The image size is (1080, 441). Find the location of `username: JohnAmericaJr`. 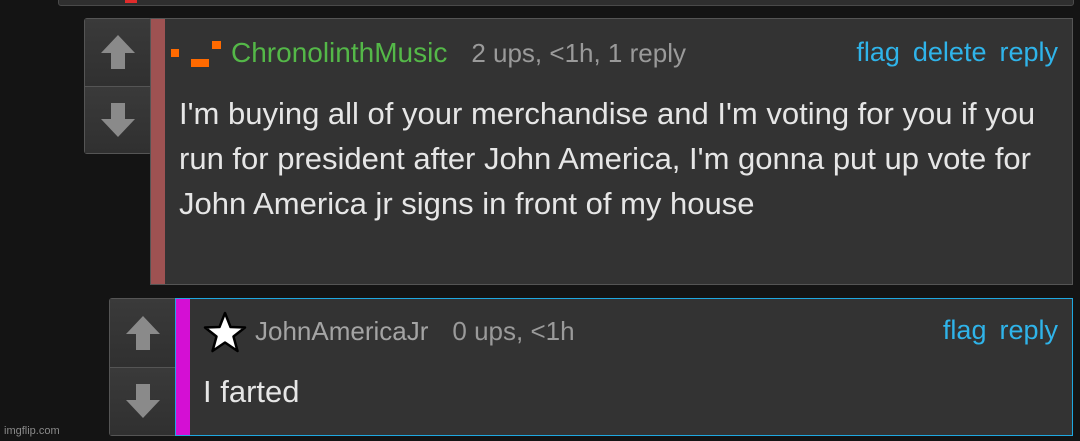

username: JohnAmericaJr is located at coordinates (341, 331).